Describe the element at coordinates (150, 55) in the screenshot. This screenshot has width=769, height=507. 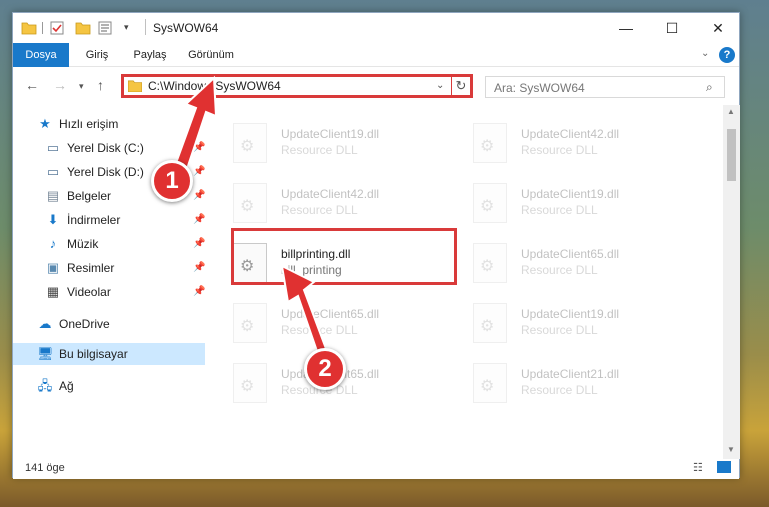
I see `tab-share: Paylaş` at that location.